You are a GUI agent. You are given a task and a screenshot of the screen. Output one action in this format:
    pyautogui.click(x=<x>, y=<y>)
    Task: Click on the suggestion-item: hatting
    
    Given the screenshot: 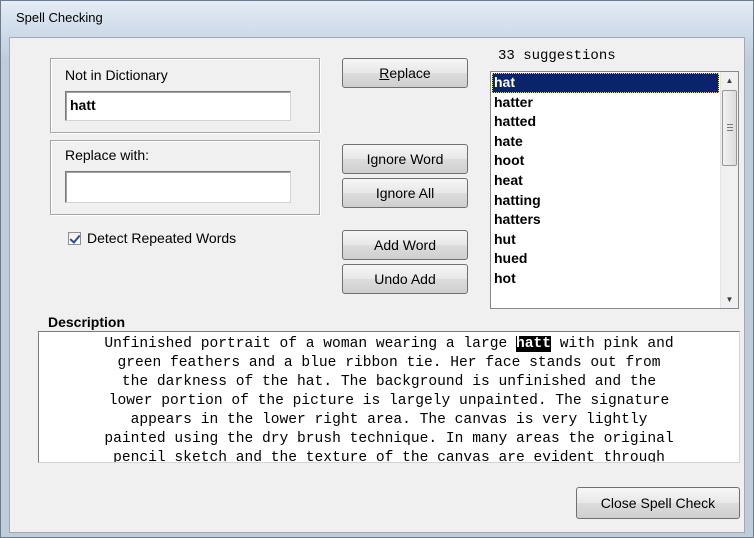 What is the action you would take?
    pyautogui.click(x=605, y=201)
    